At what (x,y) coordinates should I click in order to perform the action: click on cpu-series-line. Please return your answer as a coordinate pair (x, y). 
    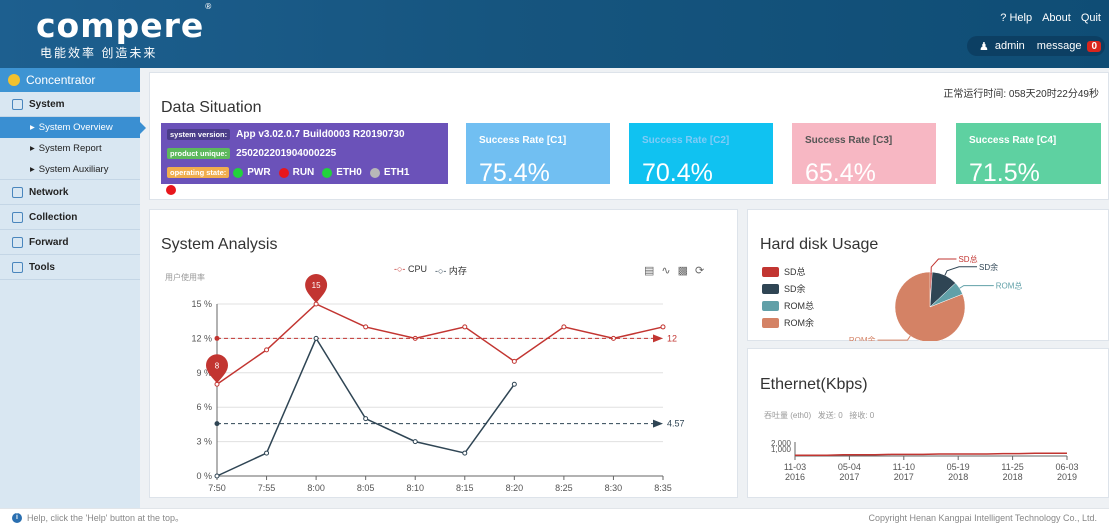
    Looking at the image, I should click on (440, 344).